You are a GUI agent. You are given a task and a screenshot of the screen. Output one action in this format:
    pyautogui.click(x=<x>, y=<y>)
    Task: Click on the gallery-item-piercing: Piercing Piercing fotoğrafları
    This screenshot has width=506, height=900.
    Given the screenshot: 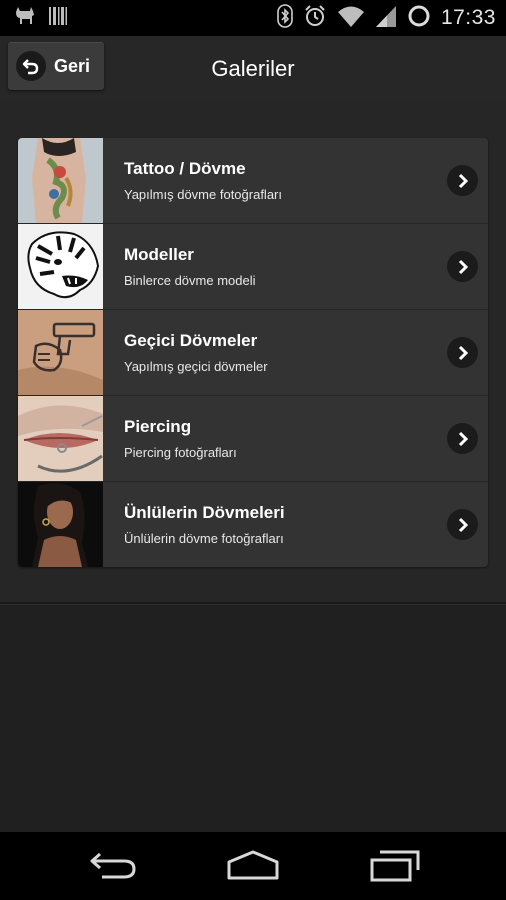 What is the action you would take?
    pyautogui.click(x=253, y=439)
    